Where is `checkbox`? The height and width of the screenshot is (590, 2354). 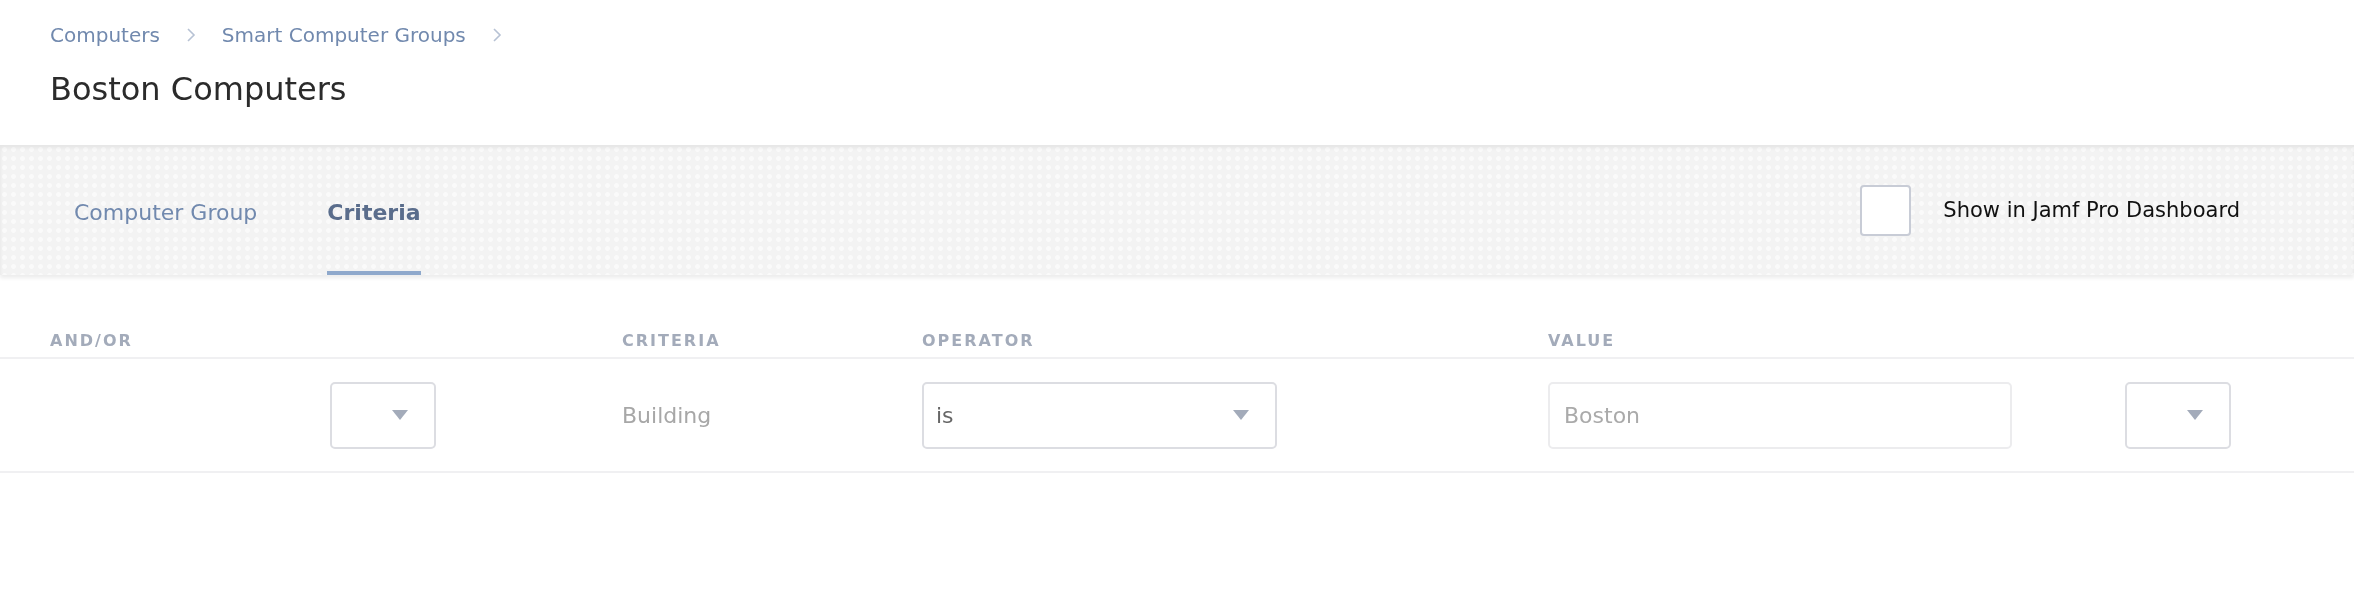 checkbox is located at coordinates (1886, 210).